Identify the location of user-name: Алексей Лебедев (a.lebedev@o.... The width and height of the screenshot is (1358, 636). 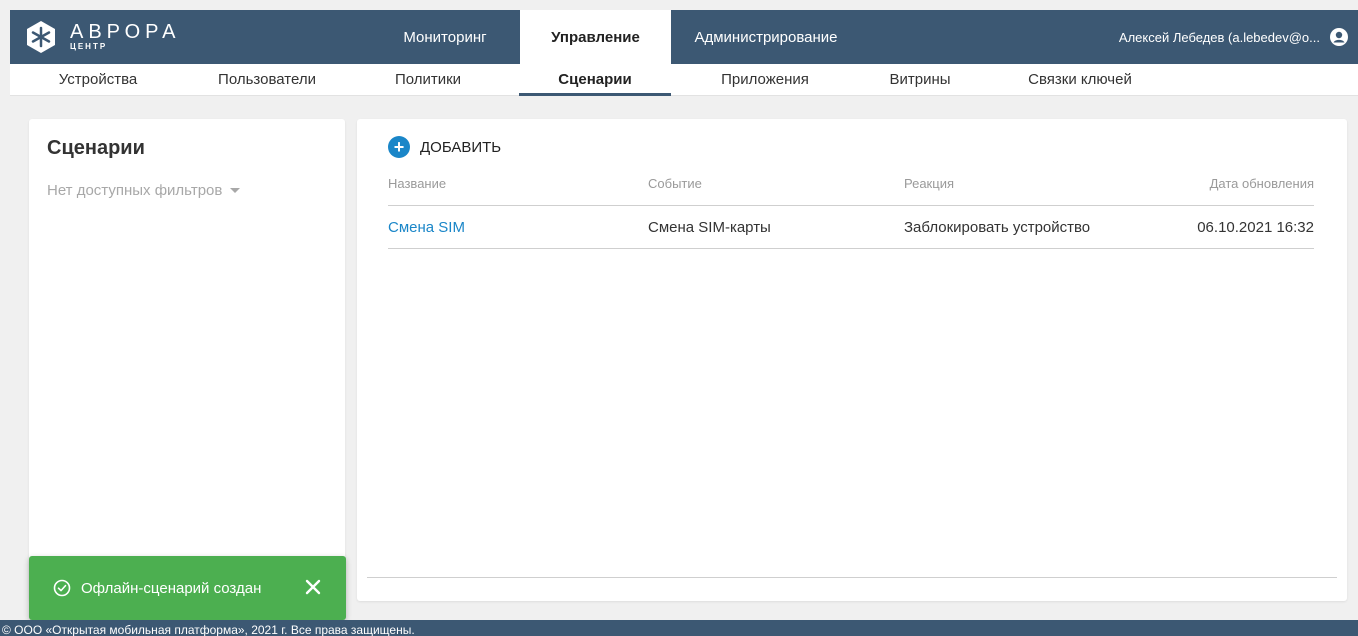
(1219, 37).